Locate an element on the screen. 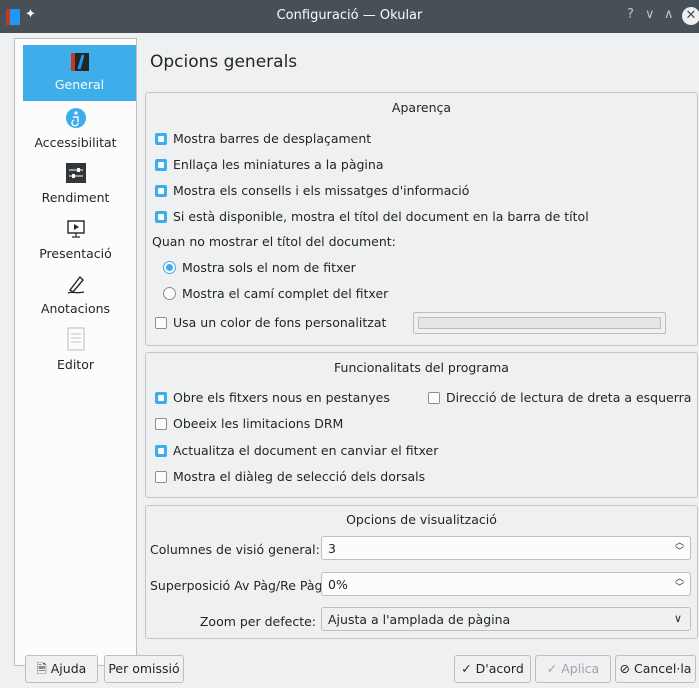  rtl-reading-checkbox: Direcció de lectura de dreta a esquerra is located at coordinates (559, 397).